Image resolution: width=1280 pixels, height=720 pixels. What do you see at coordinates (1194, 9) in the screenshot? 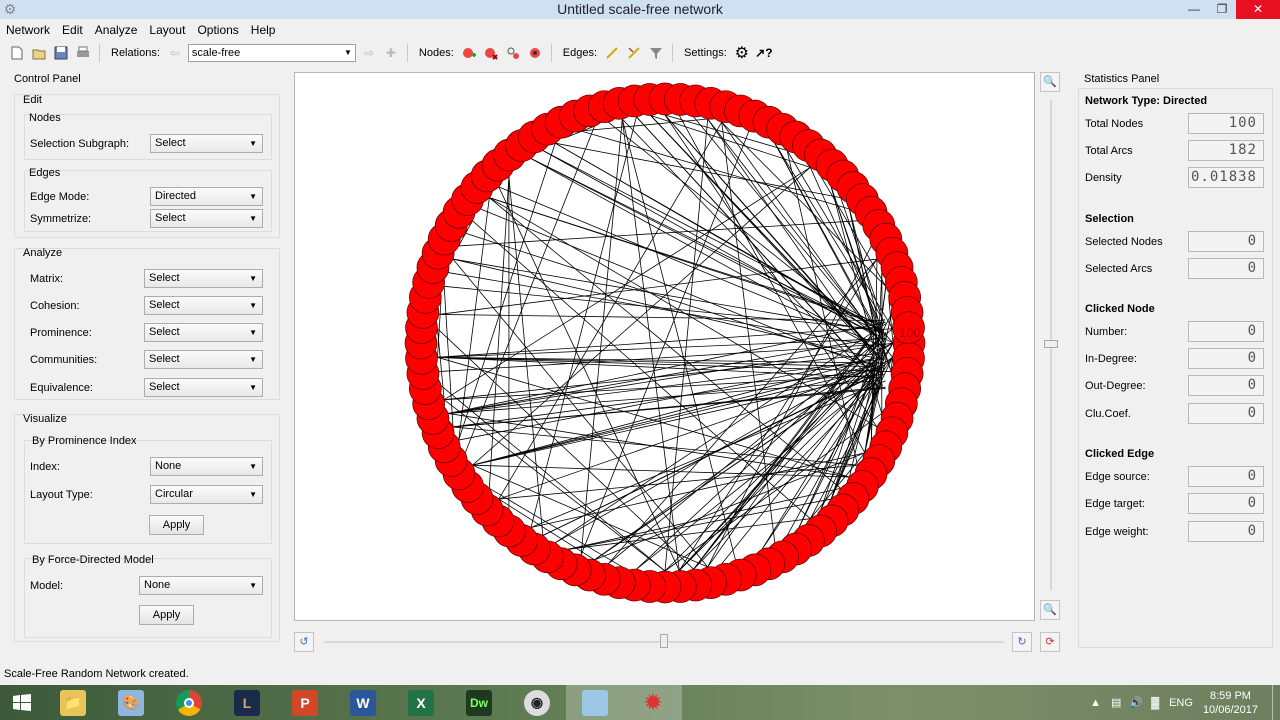
I see `minimize-button: —` at bounding box center [1194, 9].